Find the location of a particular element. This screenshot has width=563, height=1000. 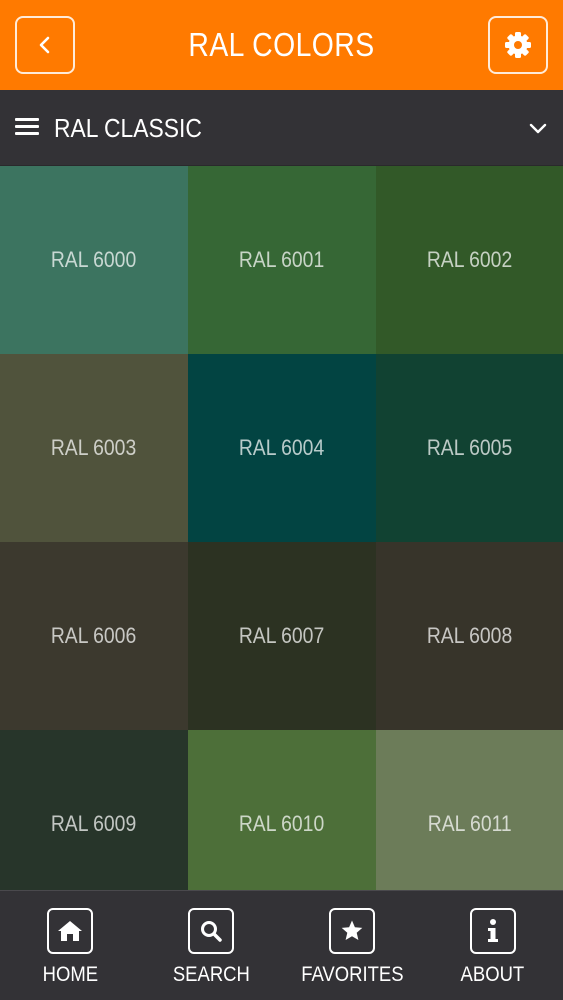

color-swatch: RAL 6008 is located at coordinates (469, 636).